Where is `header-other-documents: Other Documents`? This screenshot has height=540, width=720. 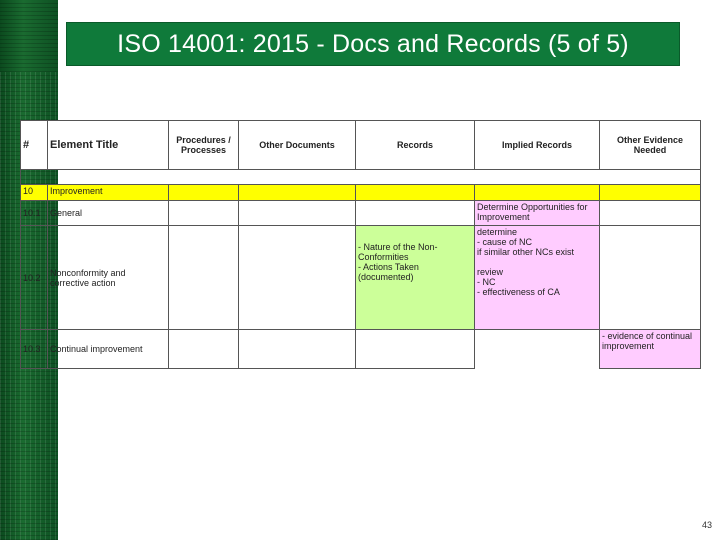
header-other-documents: Other Documents is located at coordinates (297, 145).